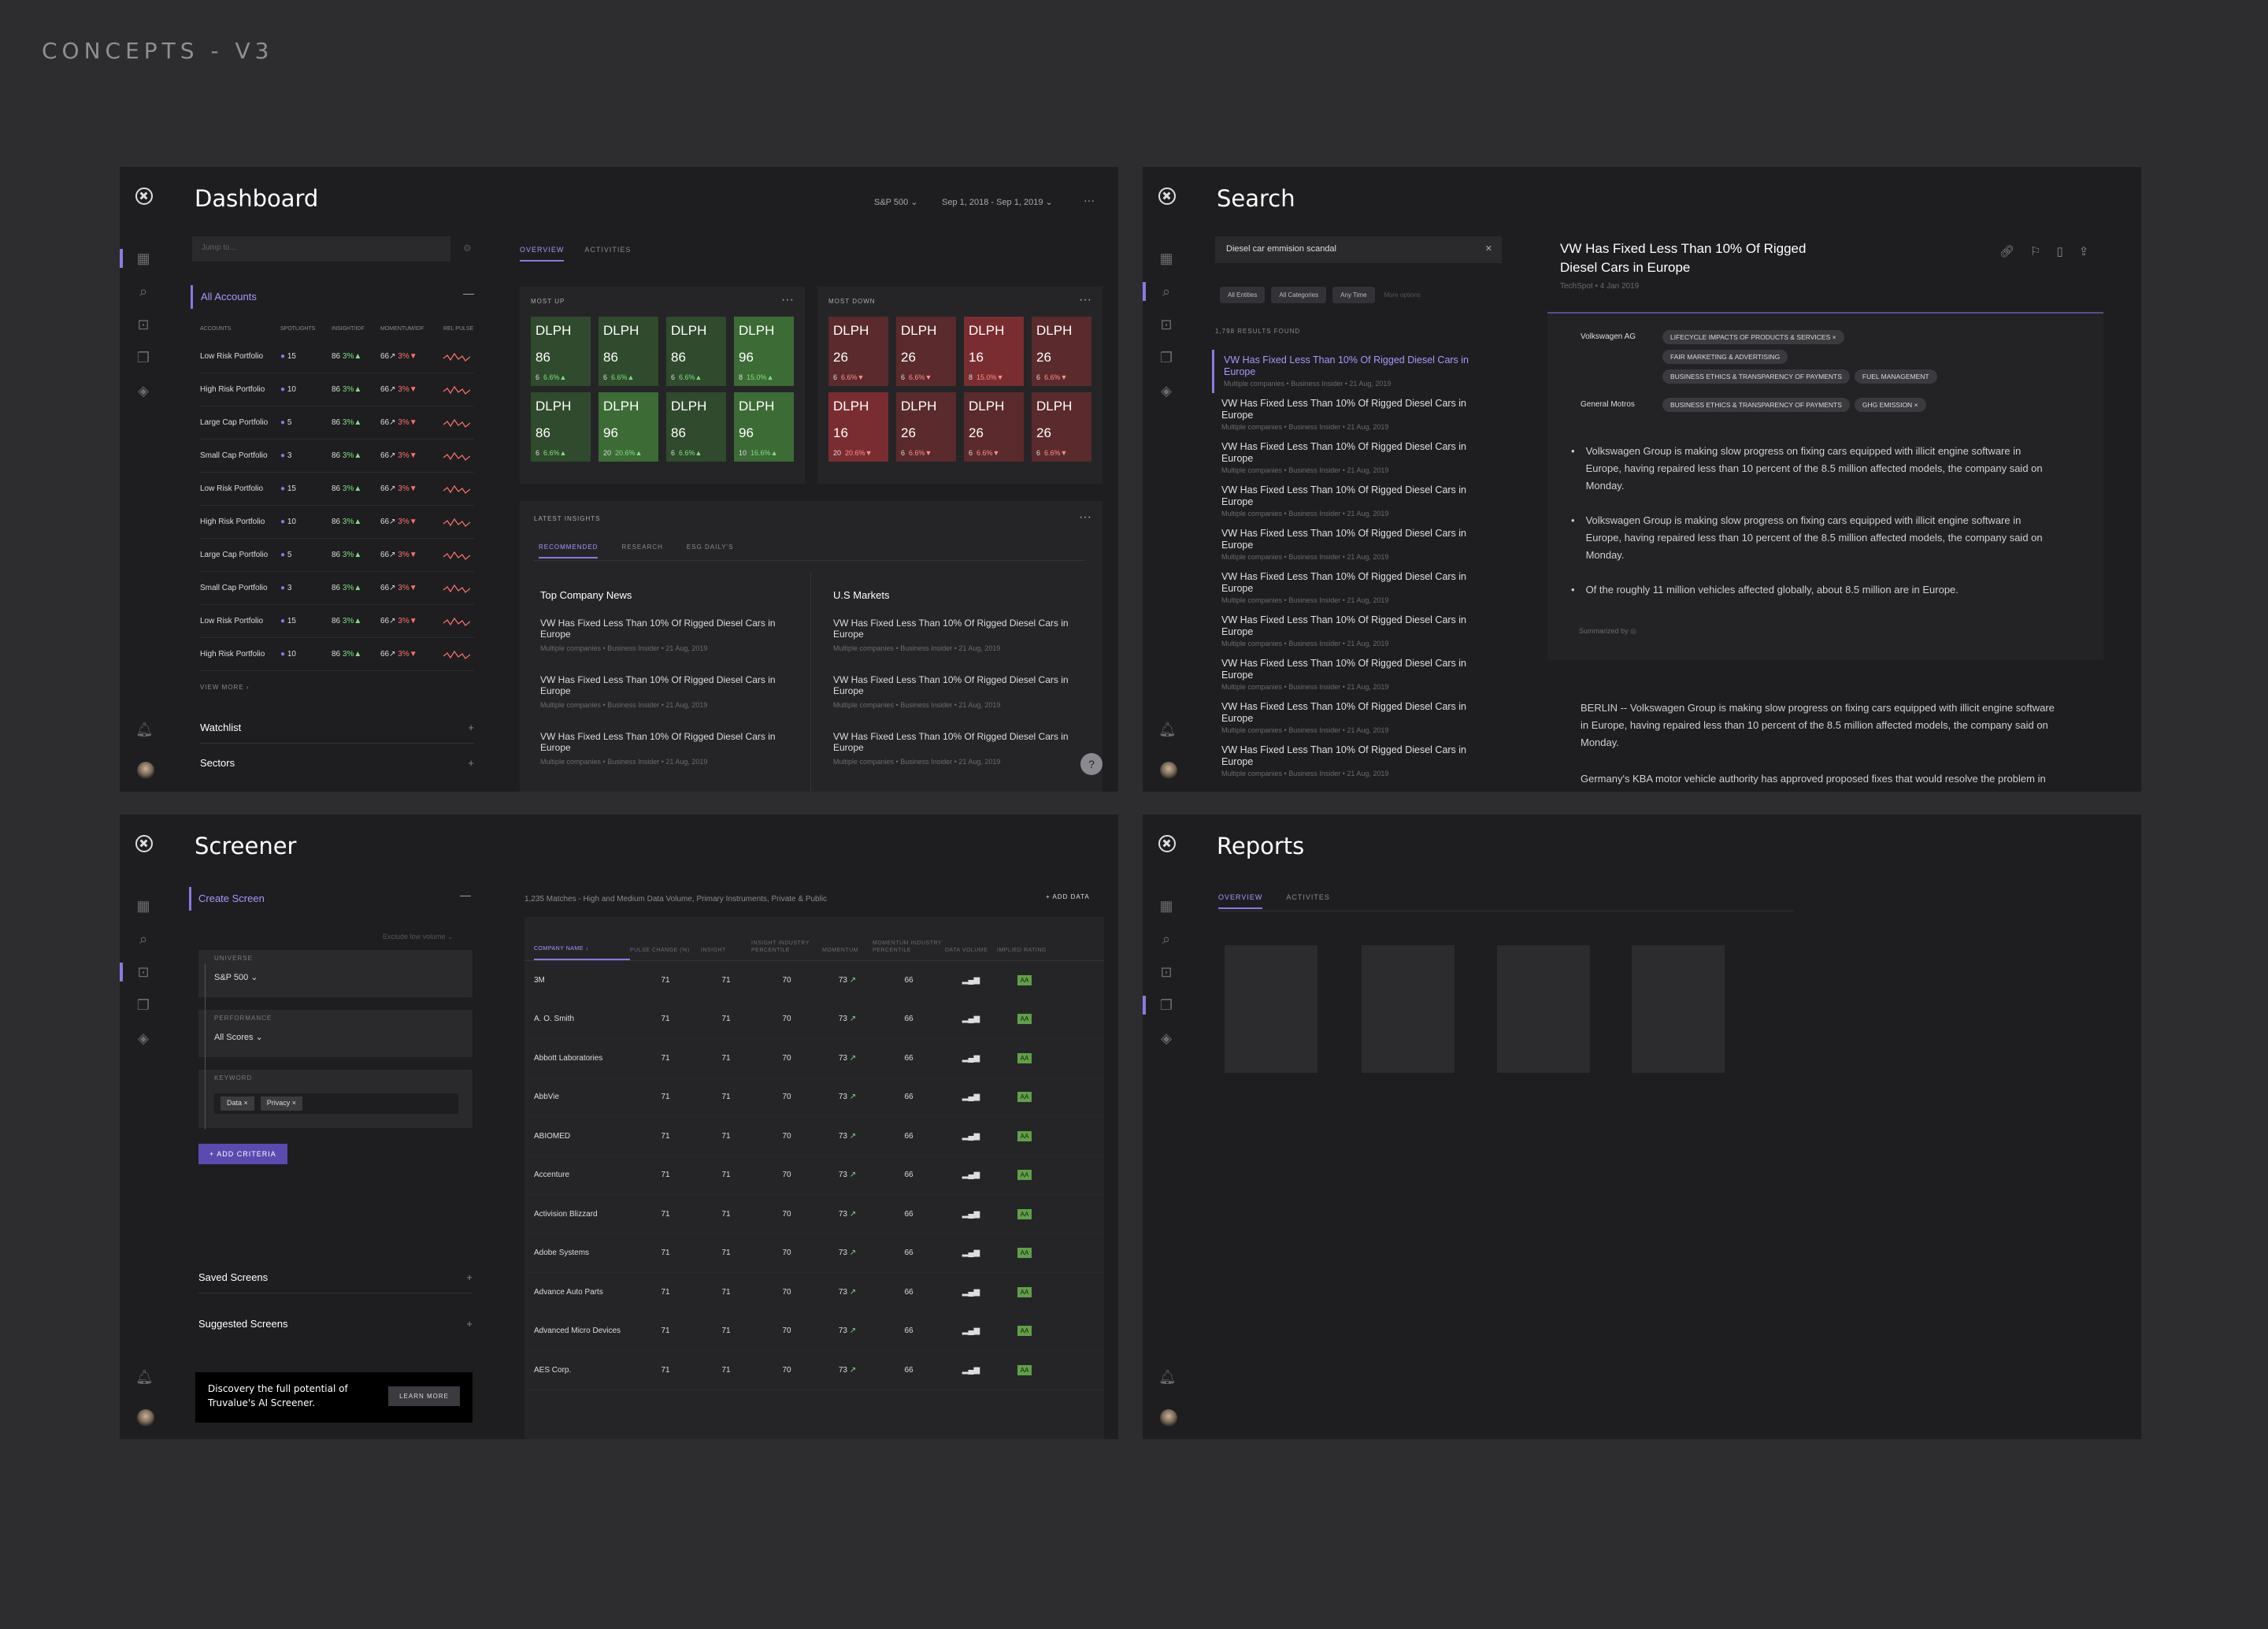  Describe the element at coordinates (2060, 251) in the screenshot. I see `bookmark-icon: ▯` at that location.